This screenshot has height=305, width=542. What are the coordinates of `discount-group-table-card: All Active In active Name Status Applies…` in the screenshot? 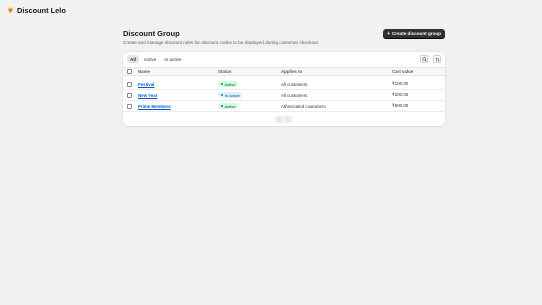 It's located at (284, 89).